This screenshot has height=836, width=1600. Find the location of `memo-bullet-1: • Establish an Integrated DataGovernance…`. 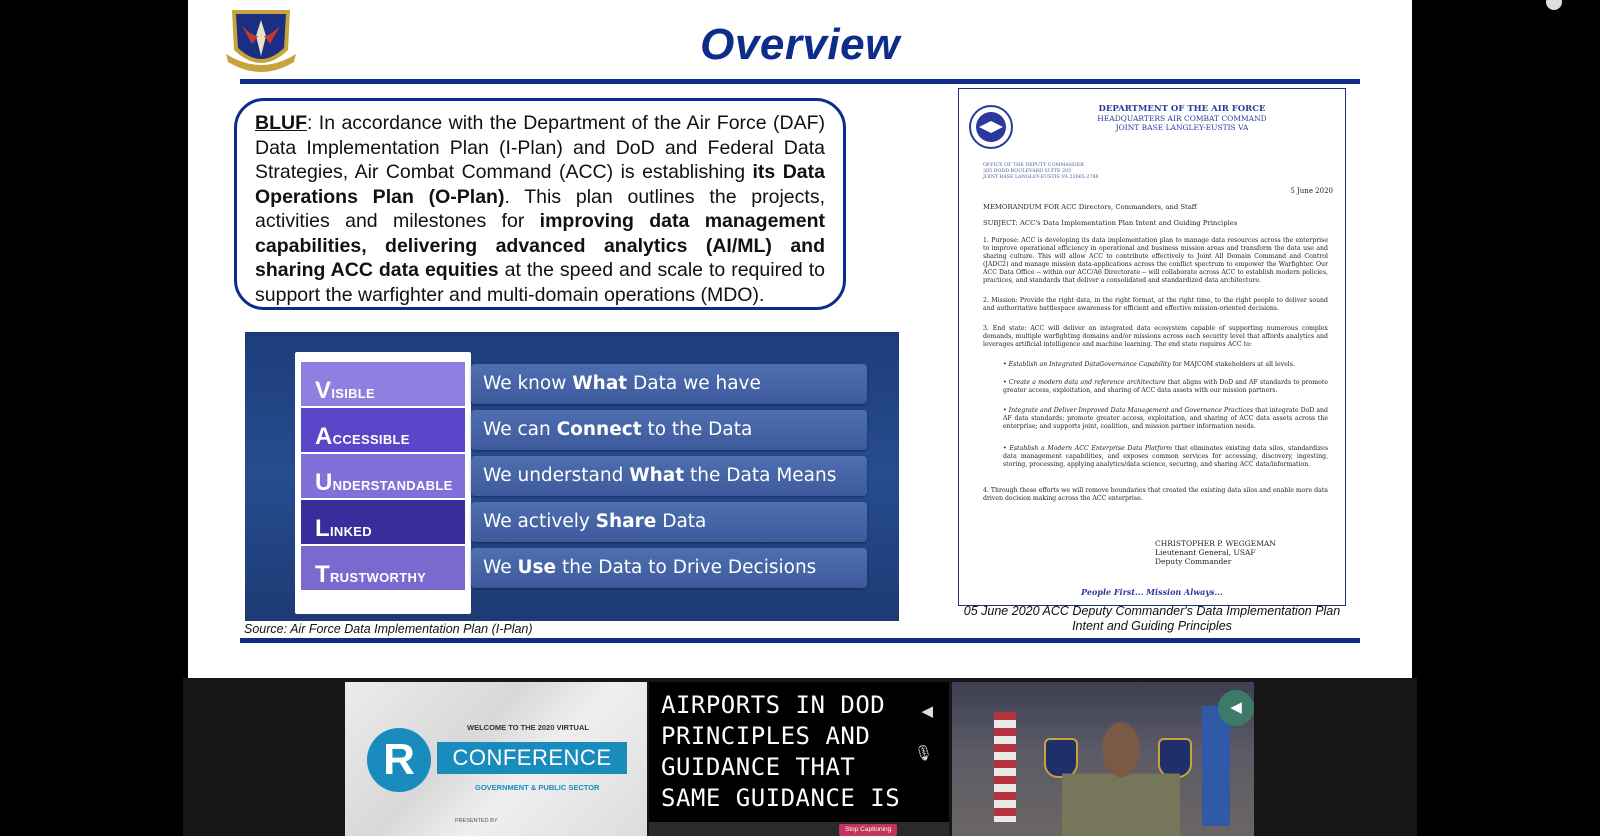

memo-bullet-1: • Establish an Integrated DataGovernance… is located at coordinates (1149, 364).